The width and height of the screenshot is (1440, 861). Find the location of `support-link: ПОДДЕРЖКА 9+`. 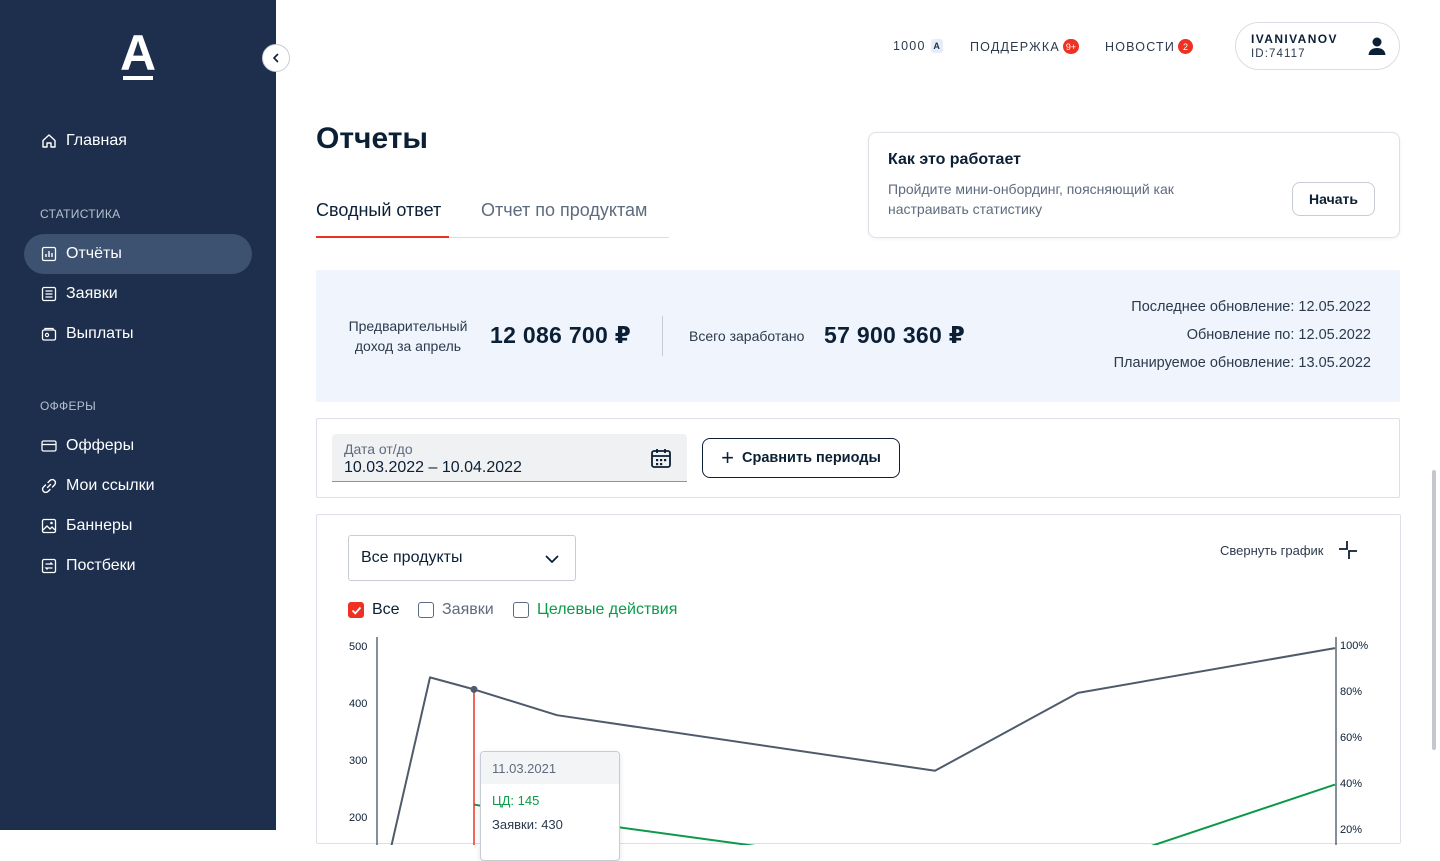

support-link: ПОДДЕРЖКА 9+ is located at coordinates (1025, 46).